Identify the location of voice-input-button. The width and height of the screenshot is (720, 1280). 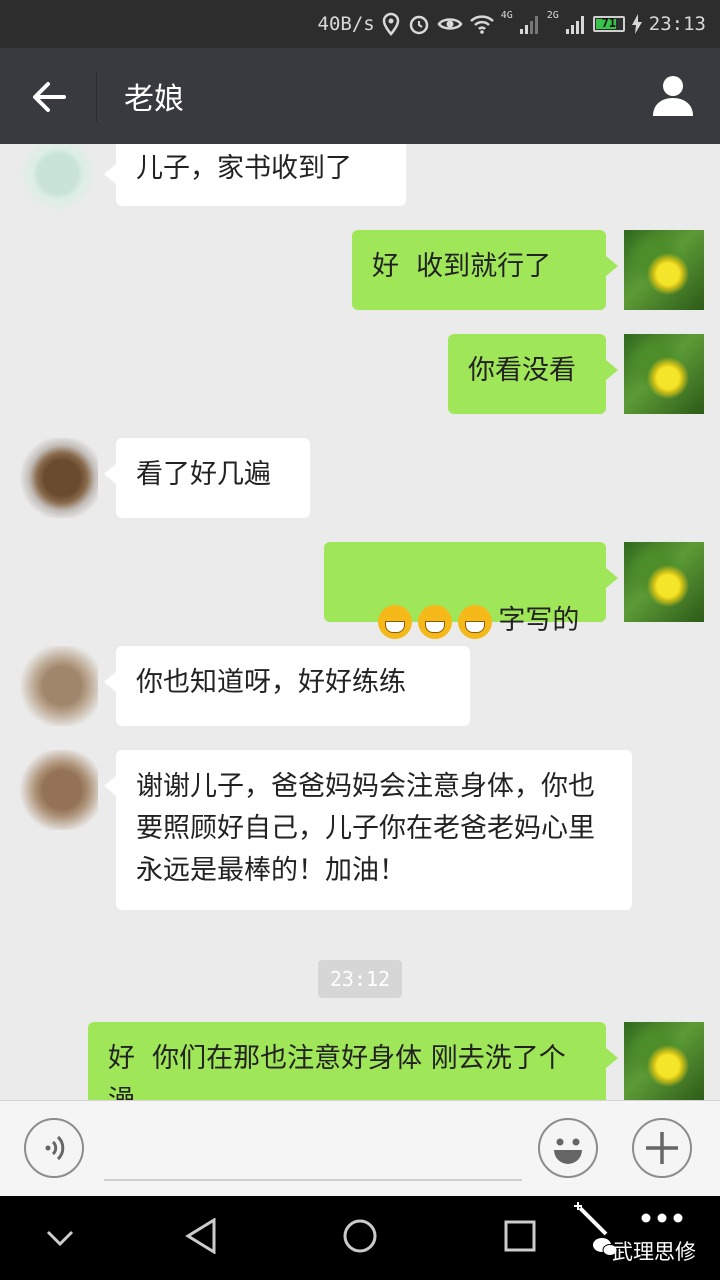
(54, 1148).